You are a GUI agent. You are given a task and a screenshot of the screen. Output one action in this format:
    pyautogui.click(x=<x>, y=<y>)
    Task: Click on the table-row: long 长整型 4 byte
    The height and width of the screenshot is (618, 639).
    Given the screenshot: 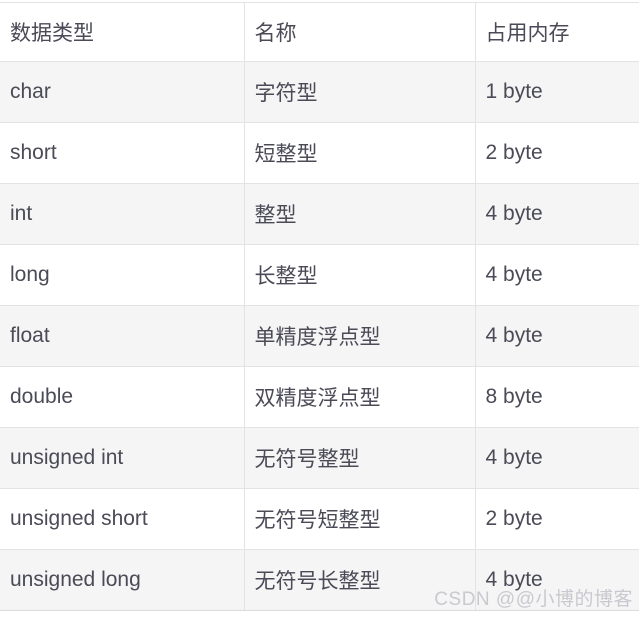 What is the action you would take?
    pyautogui.click(x=319, y=275)
    